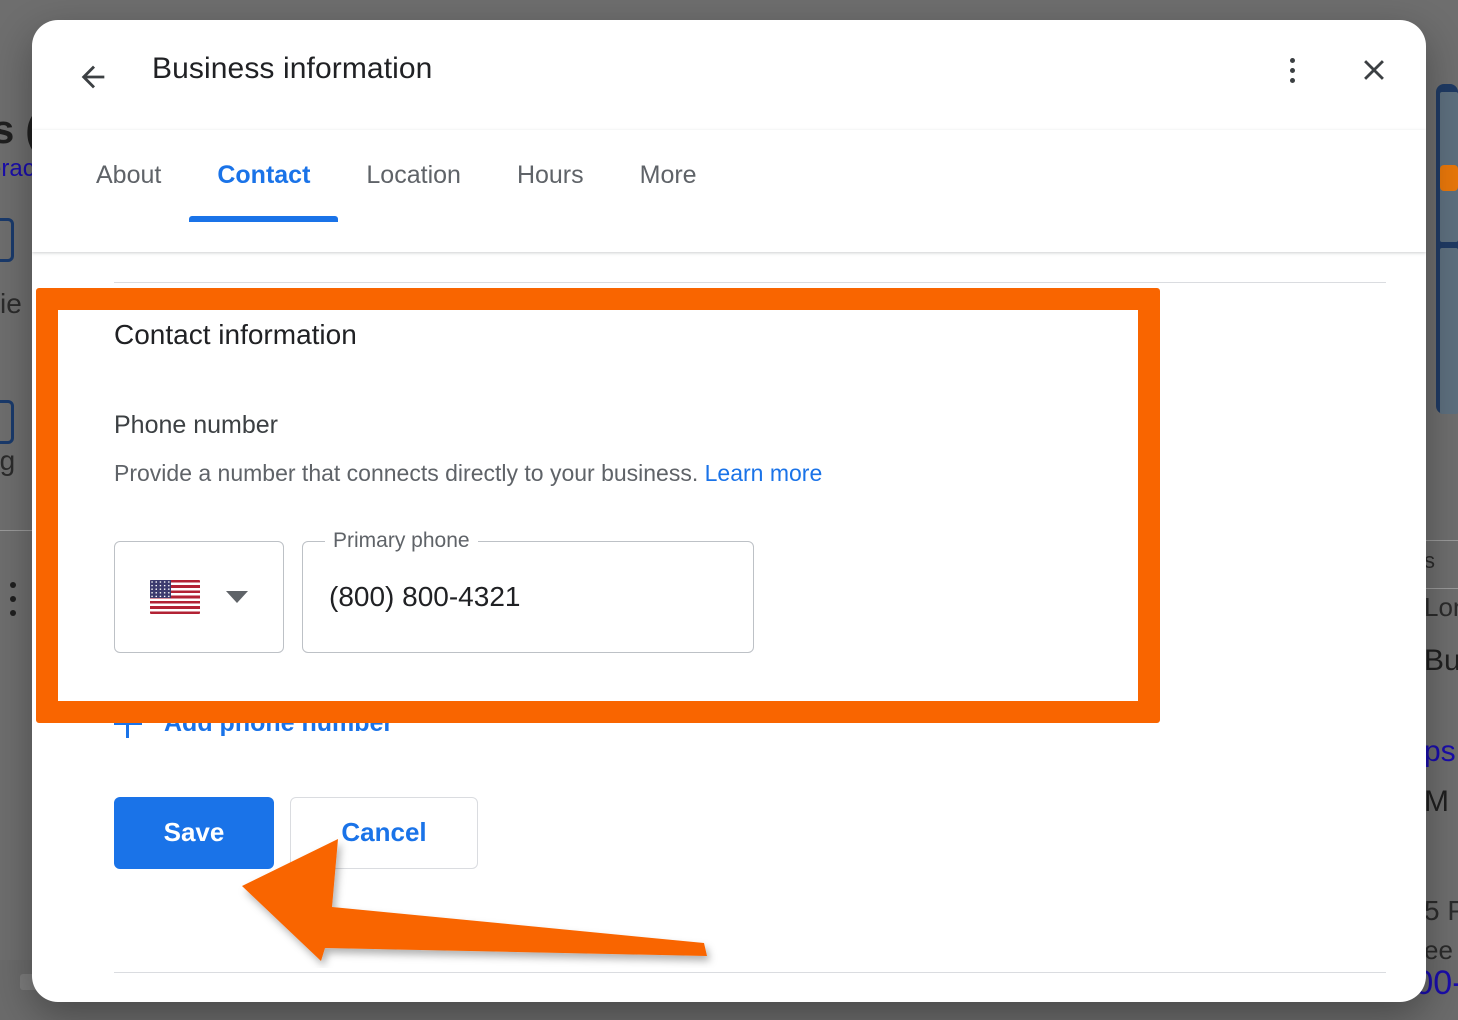  Describe the element at coordinates (752, 832) in the screenshot. I see `dialog-action-row: Save Cancel` at that location.